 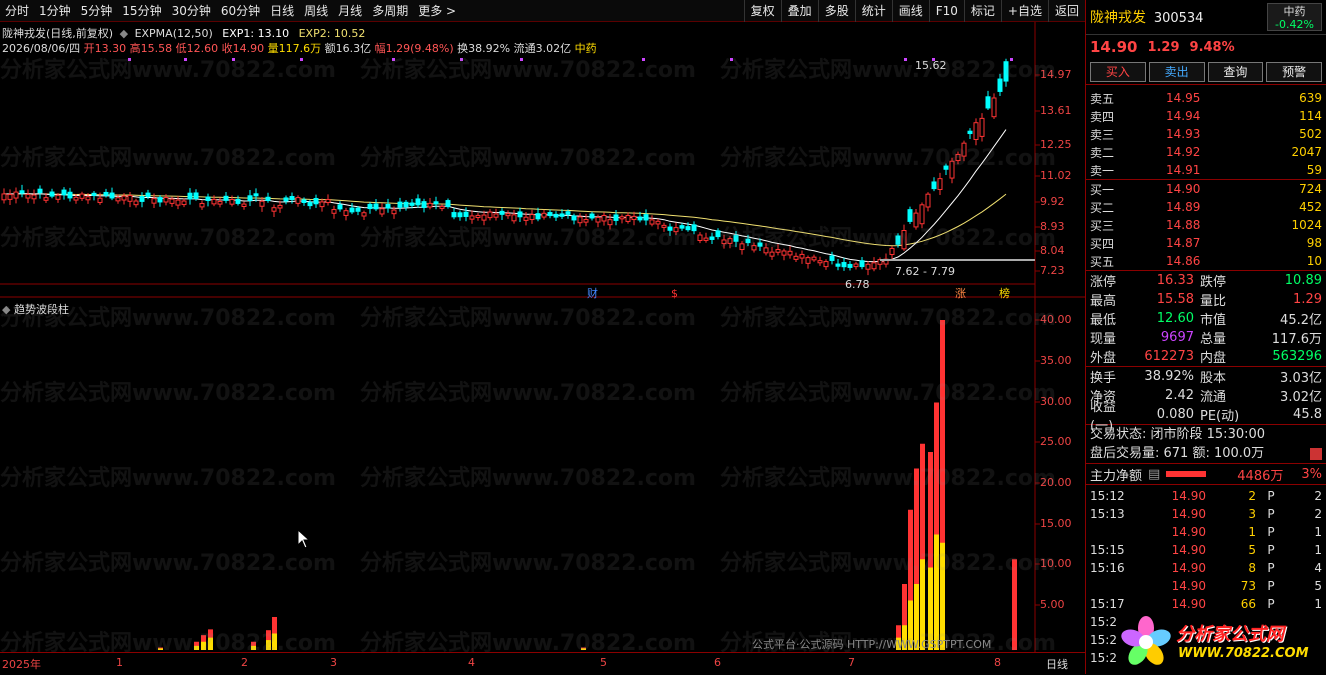 What do you see at coordinates (836, 11) in the screenshot?
I see `action-button: 多股` at bounding box center [836, 11].